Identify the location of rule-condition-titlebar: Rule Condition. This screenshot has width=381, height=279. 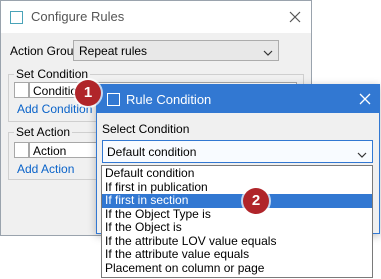
(238, 99).